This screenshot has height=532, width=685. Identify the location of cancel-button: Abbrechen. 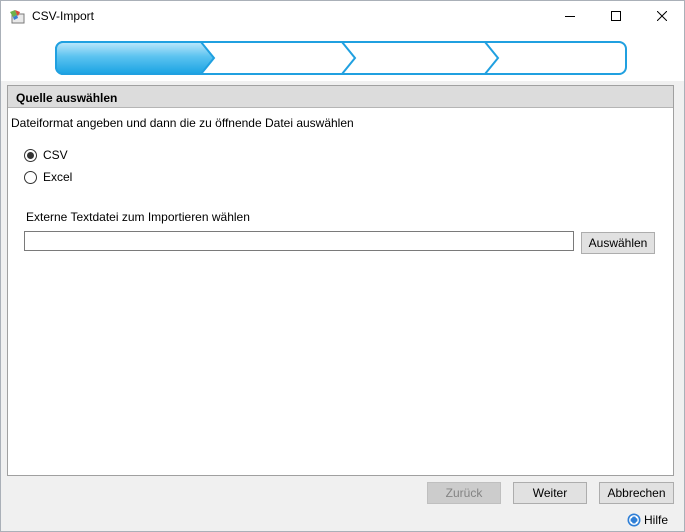
(636, 493).